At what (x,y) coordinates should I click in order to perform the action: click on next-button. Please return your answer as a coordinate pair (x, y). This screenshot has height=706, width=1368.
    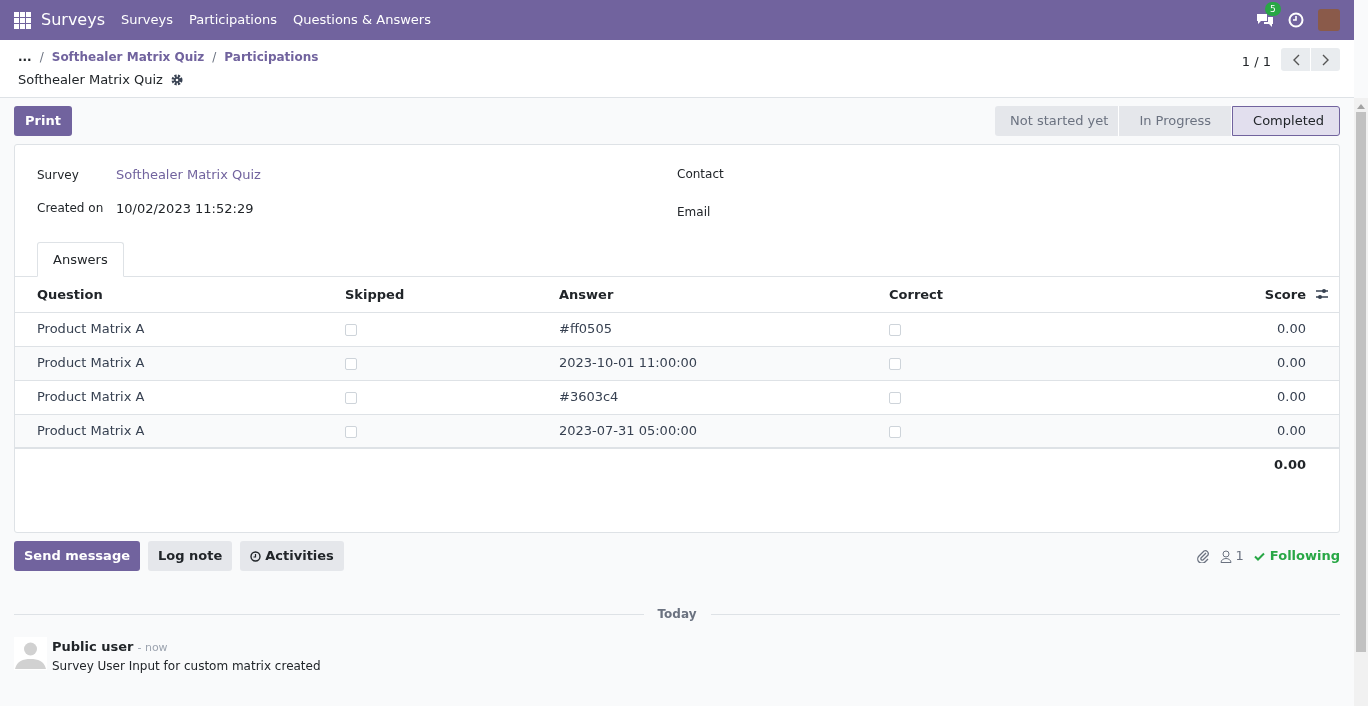
    Looking at the image, I should click on (1325, 59).